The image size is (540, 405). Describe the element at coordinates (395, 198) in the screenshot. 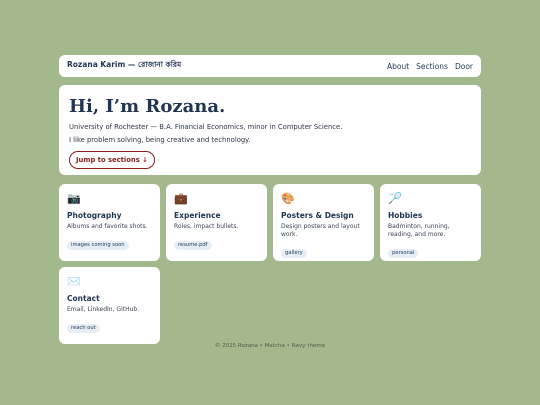

I see `badminton-icon: 🏸` at that location.